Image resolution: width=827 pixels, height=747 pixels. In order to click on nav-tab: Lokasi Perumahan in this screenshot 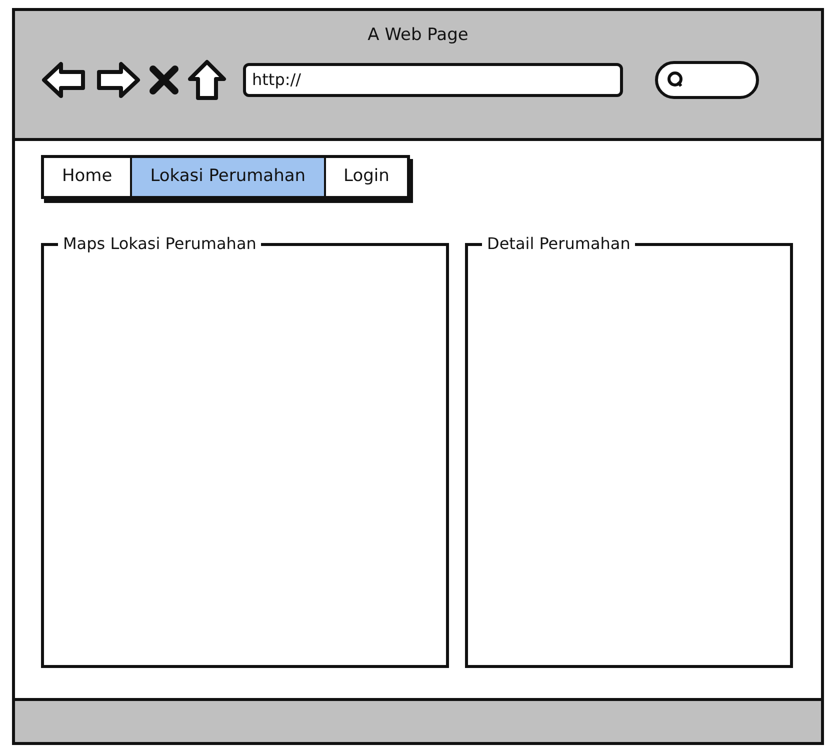, I will do `click(229, 177)`.